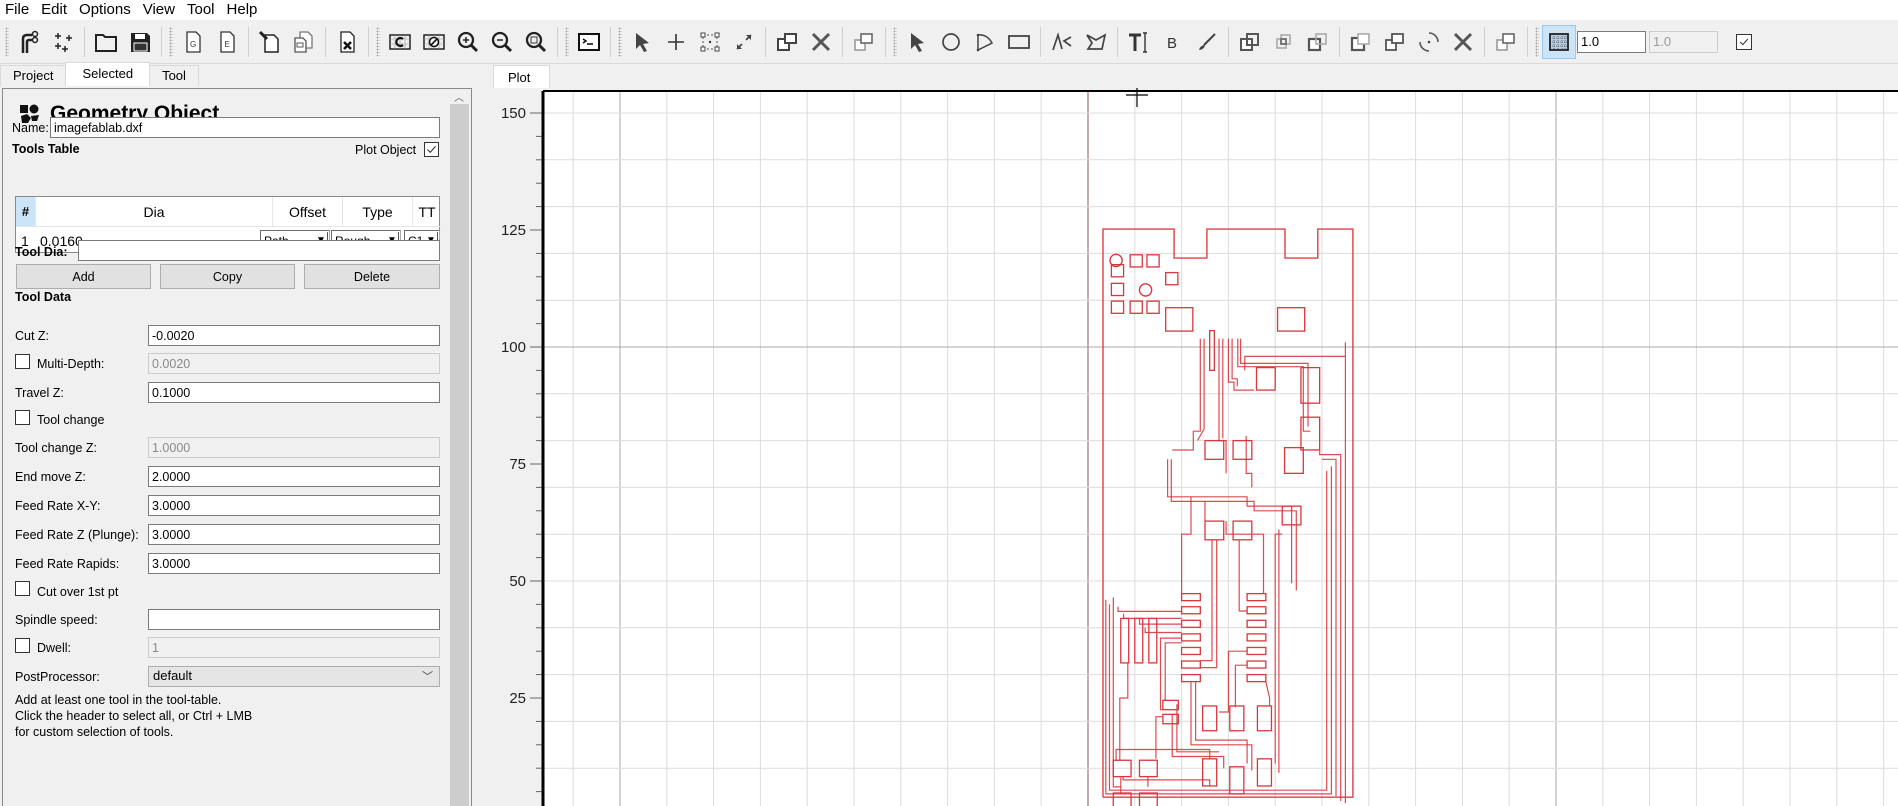 The width and height of the screenshot is (1898, 806). I want to click on rectangle-button, so click(1019, 42).